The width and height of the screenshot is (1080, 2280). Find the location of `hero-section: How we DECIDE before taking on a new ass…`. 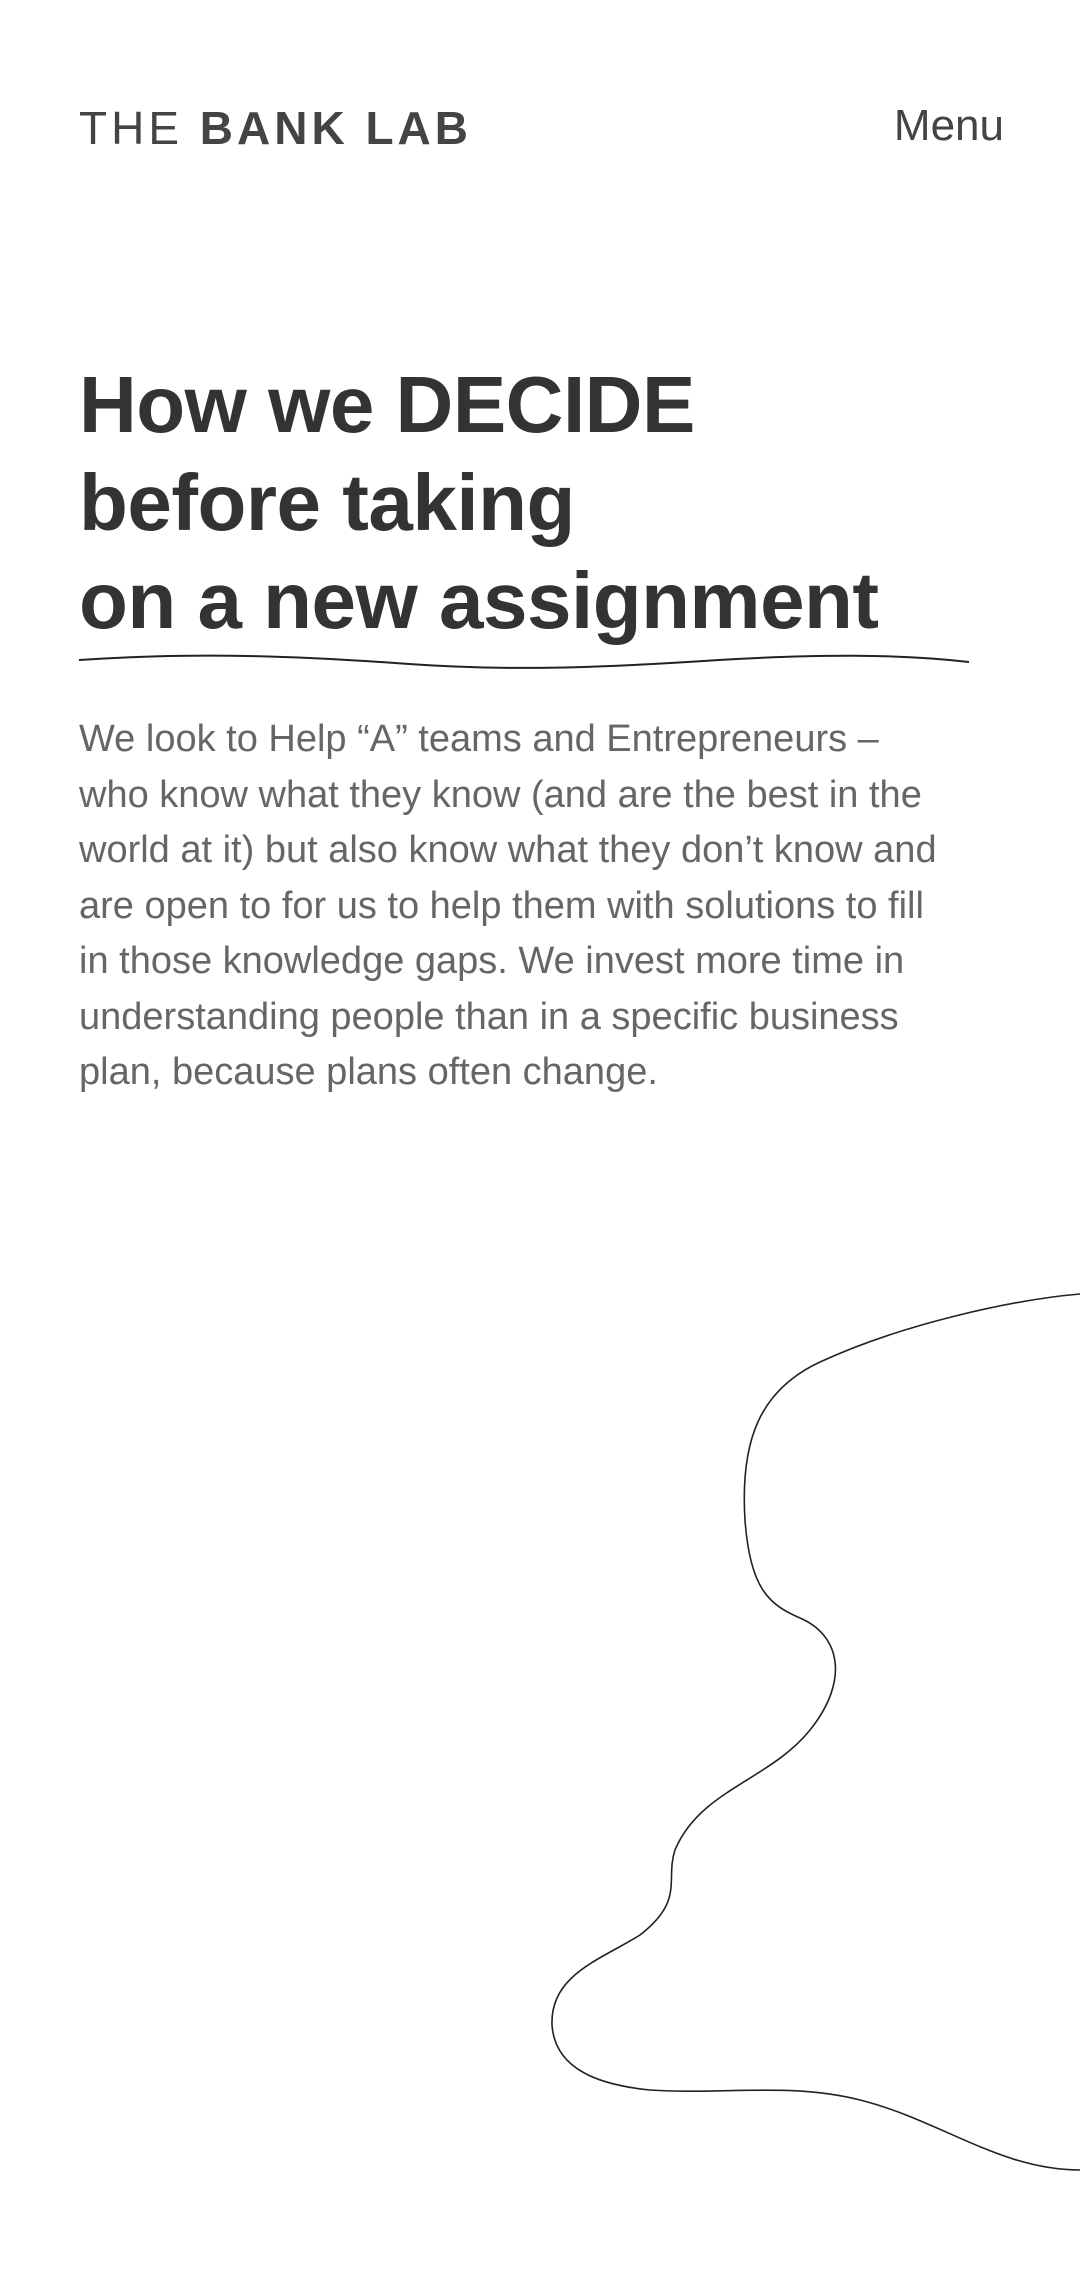

hero-section: How we DECIDE before taking on a new ass… is located at coordinates (549, 503).